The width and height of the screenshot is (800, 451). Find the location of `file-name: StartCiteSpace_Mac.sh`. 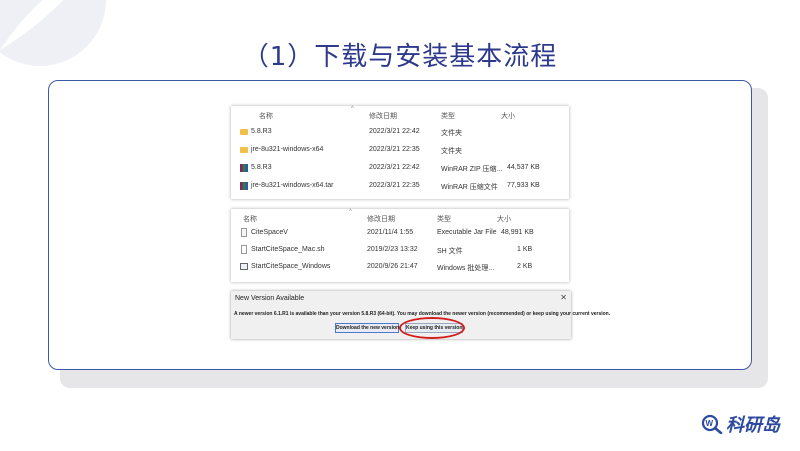

file-name: StartCiteSpace_Mac.sh is located at coordinates (288, 249).